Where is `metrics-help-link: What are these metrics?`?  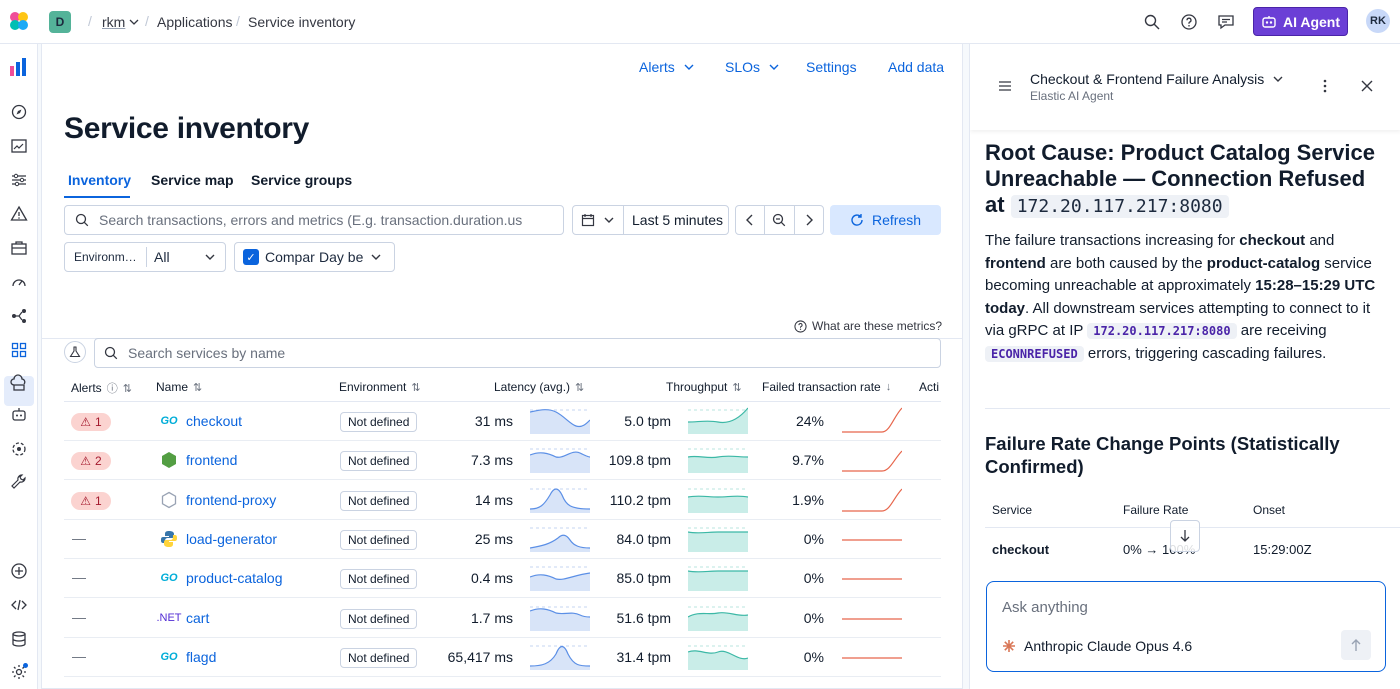 metrics-help-link: What are these metrics? is located at coordinates (868, 326).